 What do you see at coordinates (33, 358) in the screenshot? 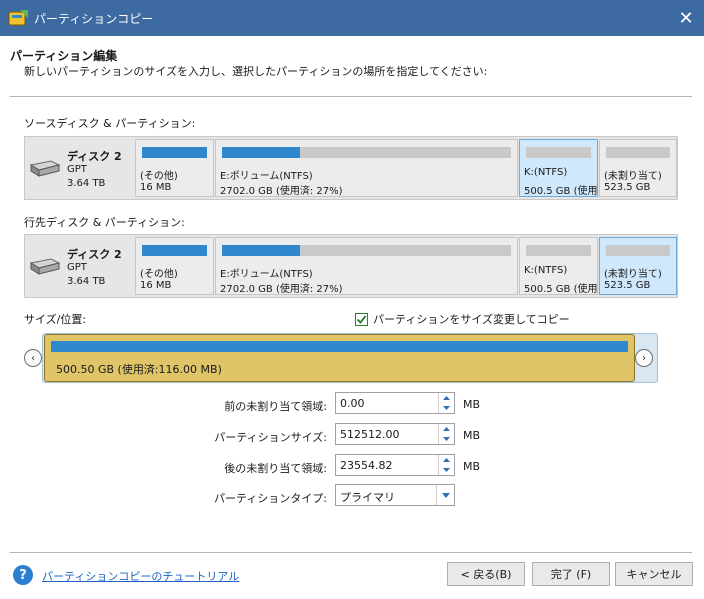
I see `move-left-button: ‹` at bounding box center [33, 358].